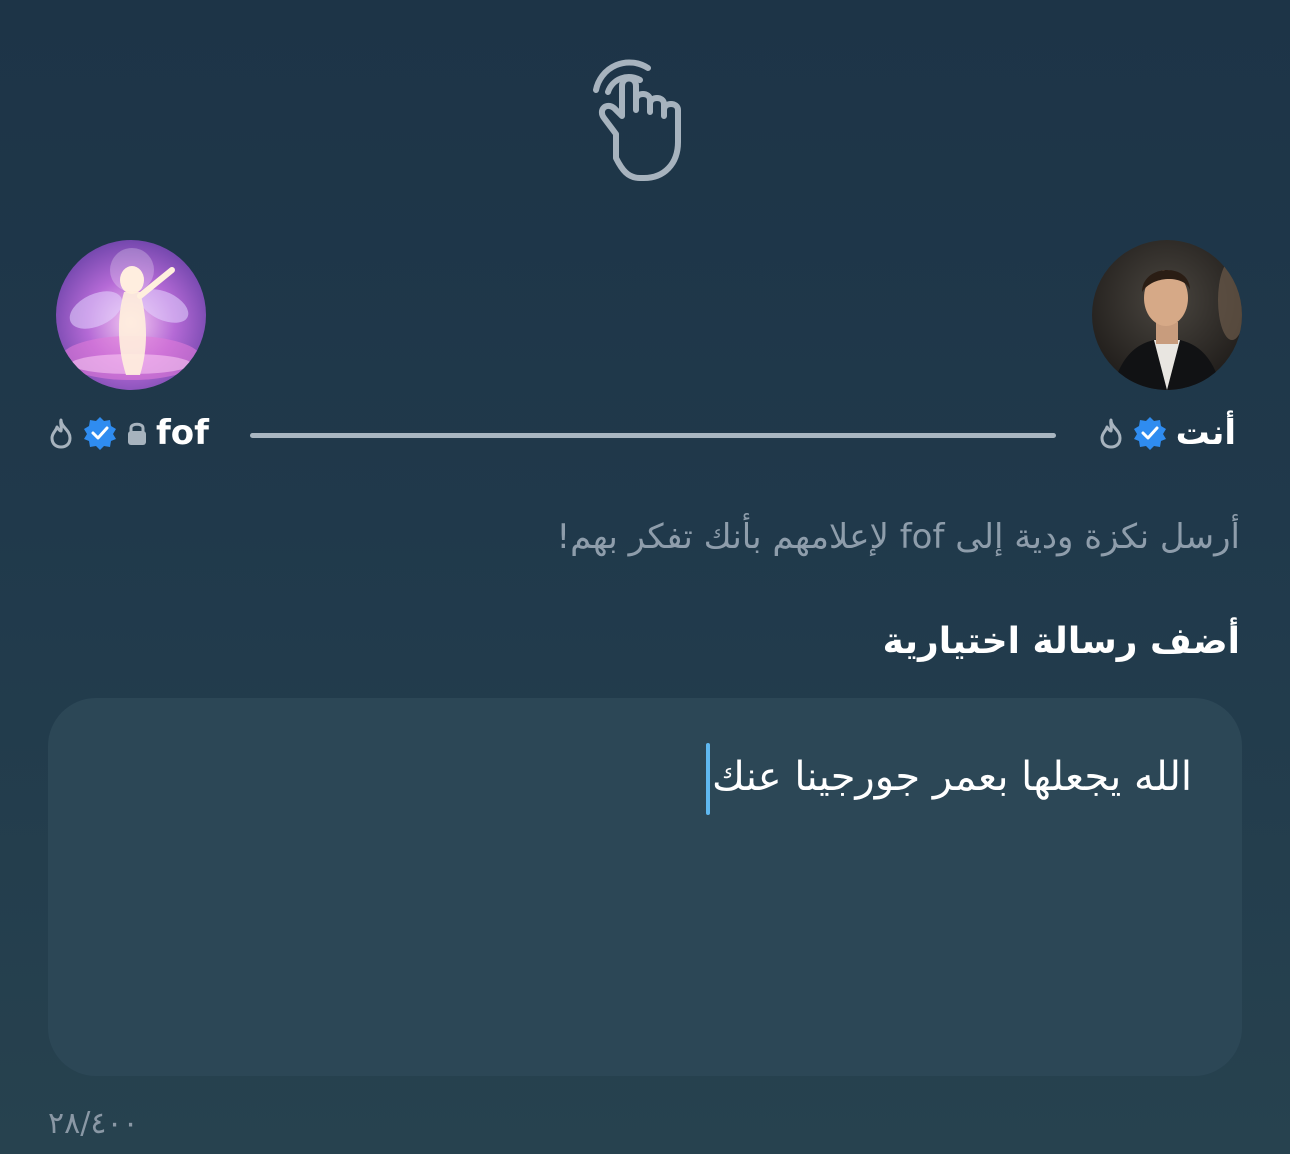  I want to click on lock-icon, so click(137, 433).